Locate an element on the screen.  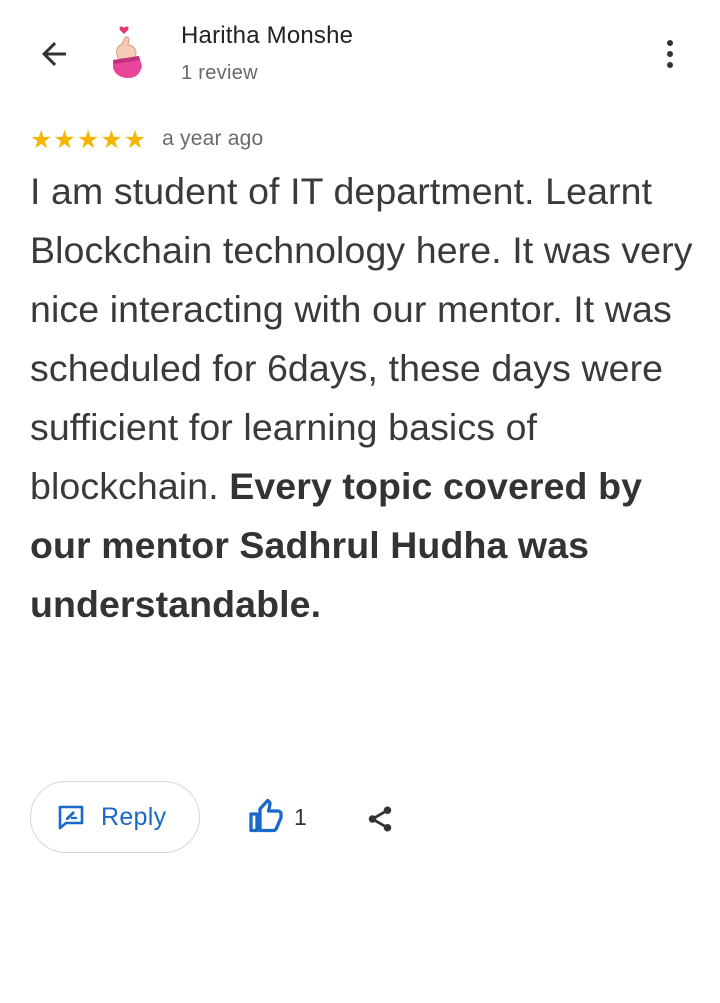
share-icon is located at coordinates (380, 819).